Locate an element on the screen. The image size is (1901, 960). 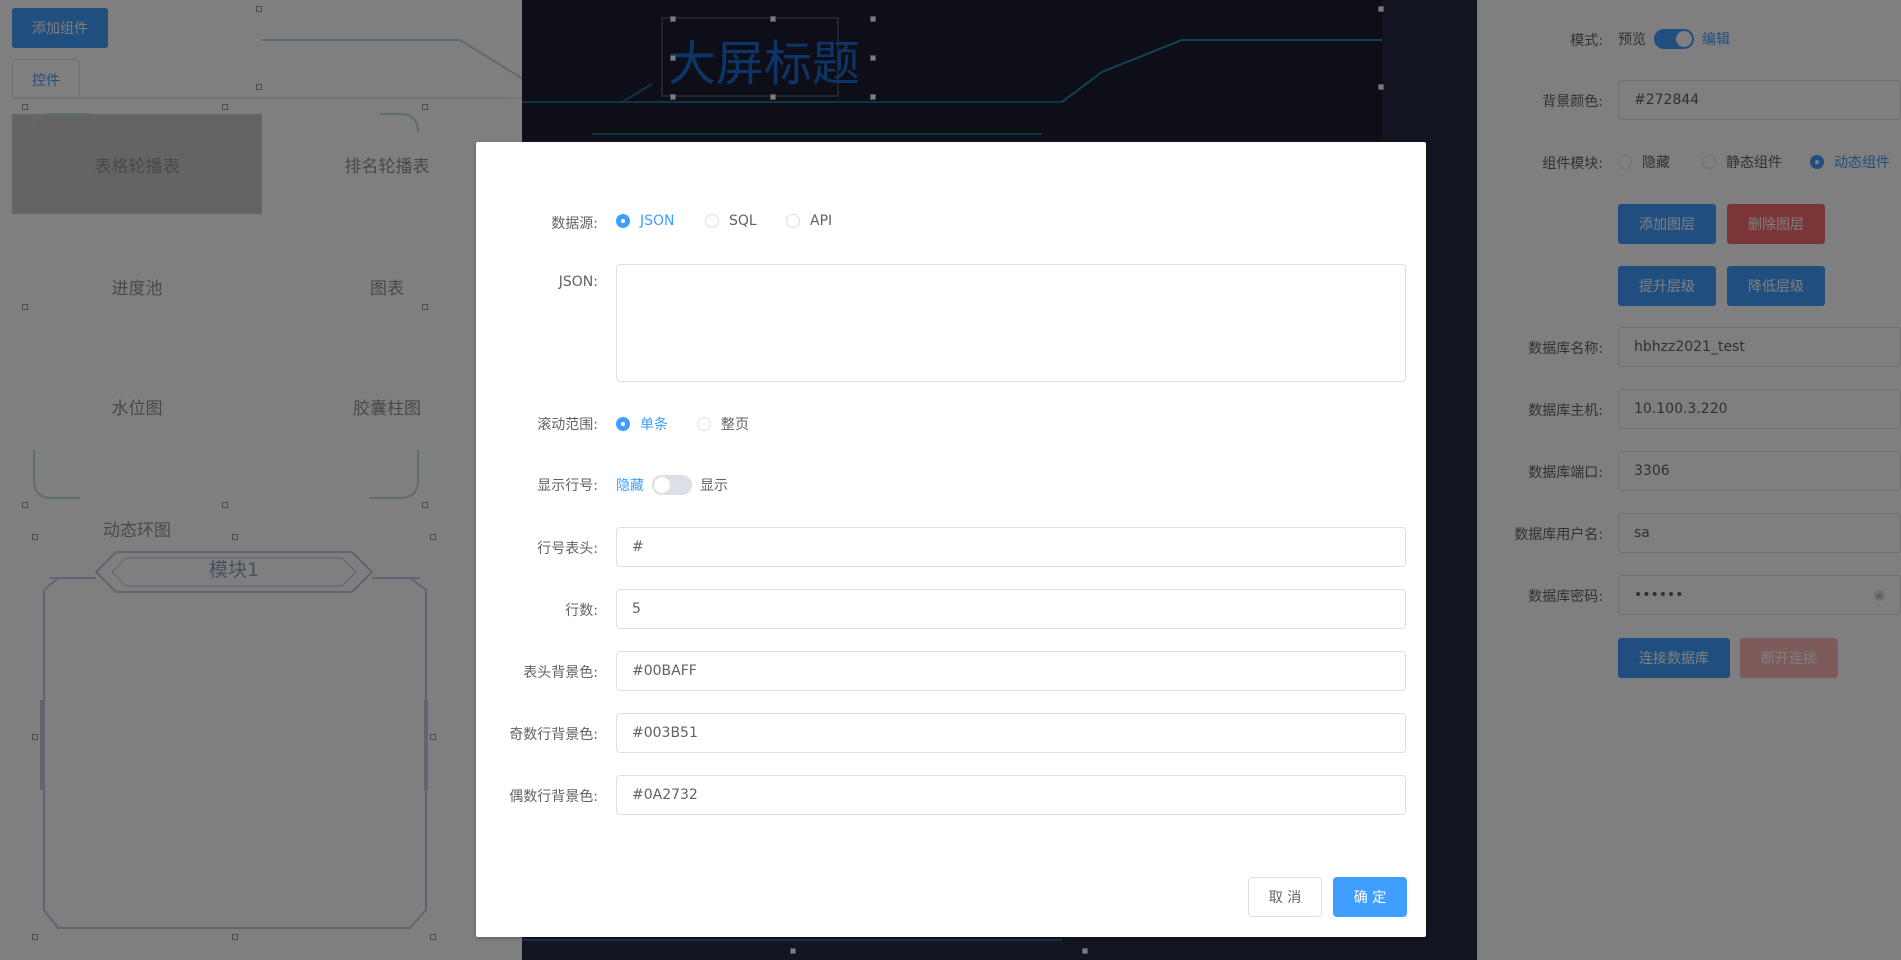
rownum-toggle is located at coordinates (672, 485).